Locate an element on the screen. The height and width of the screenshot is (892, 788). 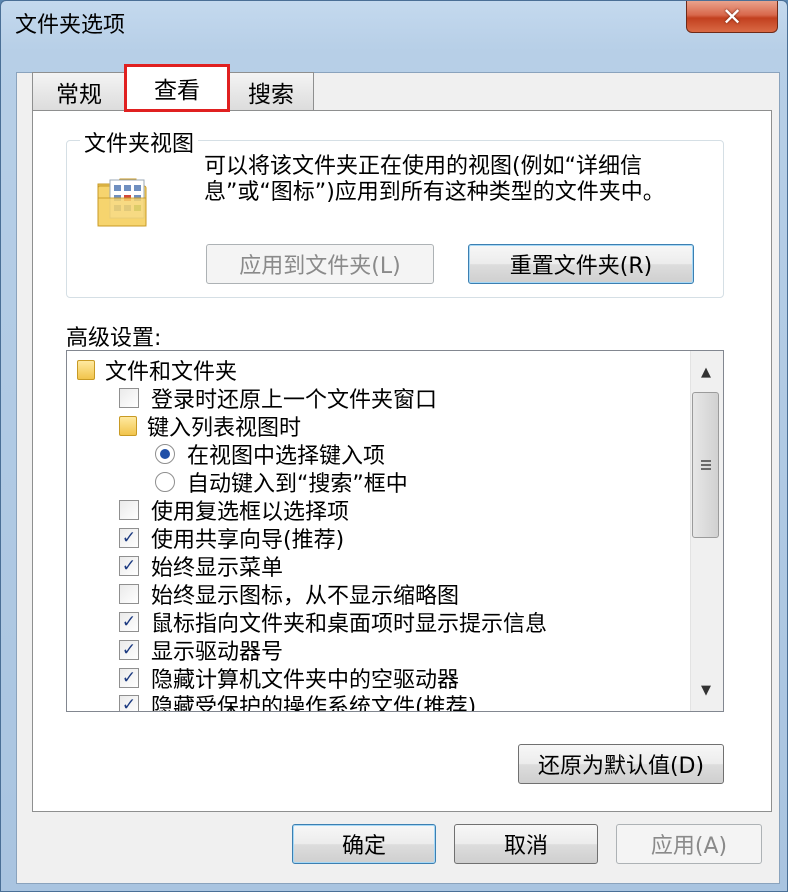
restore-defaults-button: 还原为默认值(D) is located at coordinates (621, 764).